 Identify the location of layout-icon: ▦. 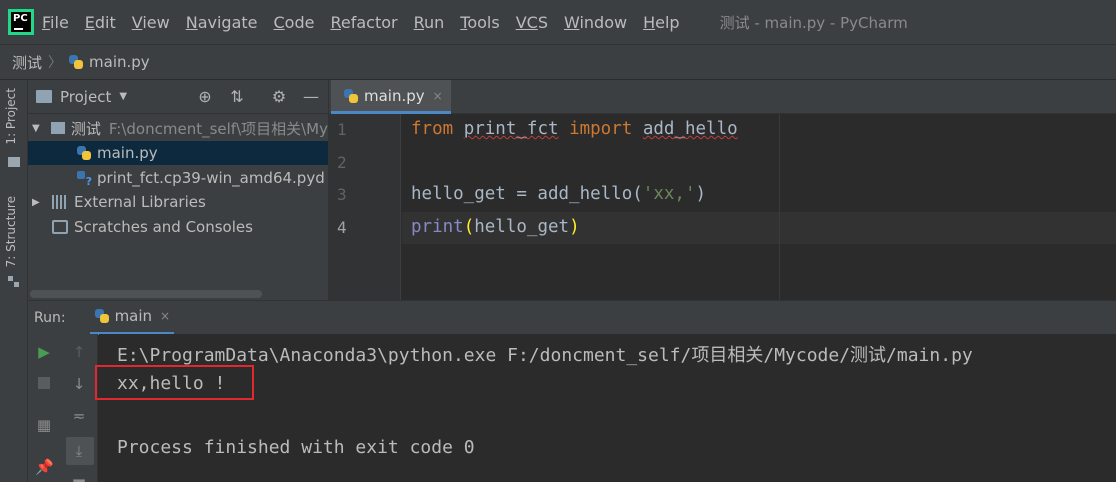
(44, 425).